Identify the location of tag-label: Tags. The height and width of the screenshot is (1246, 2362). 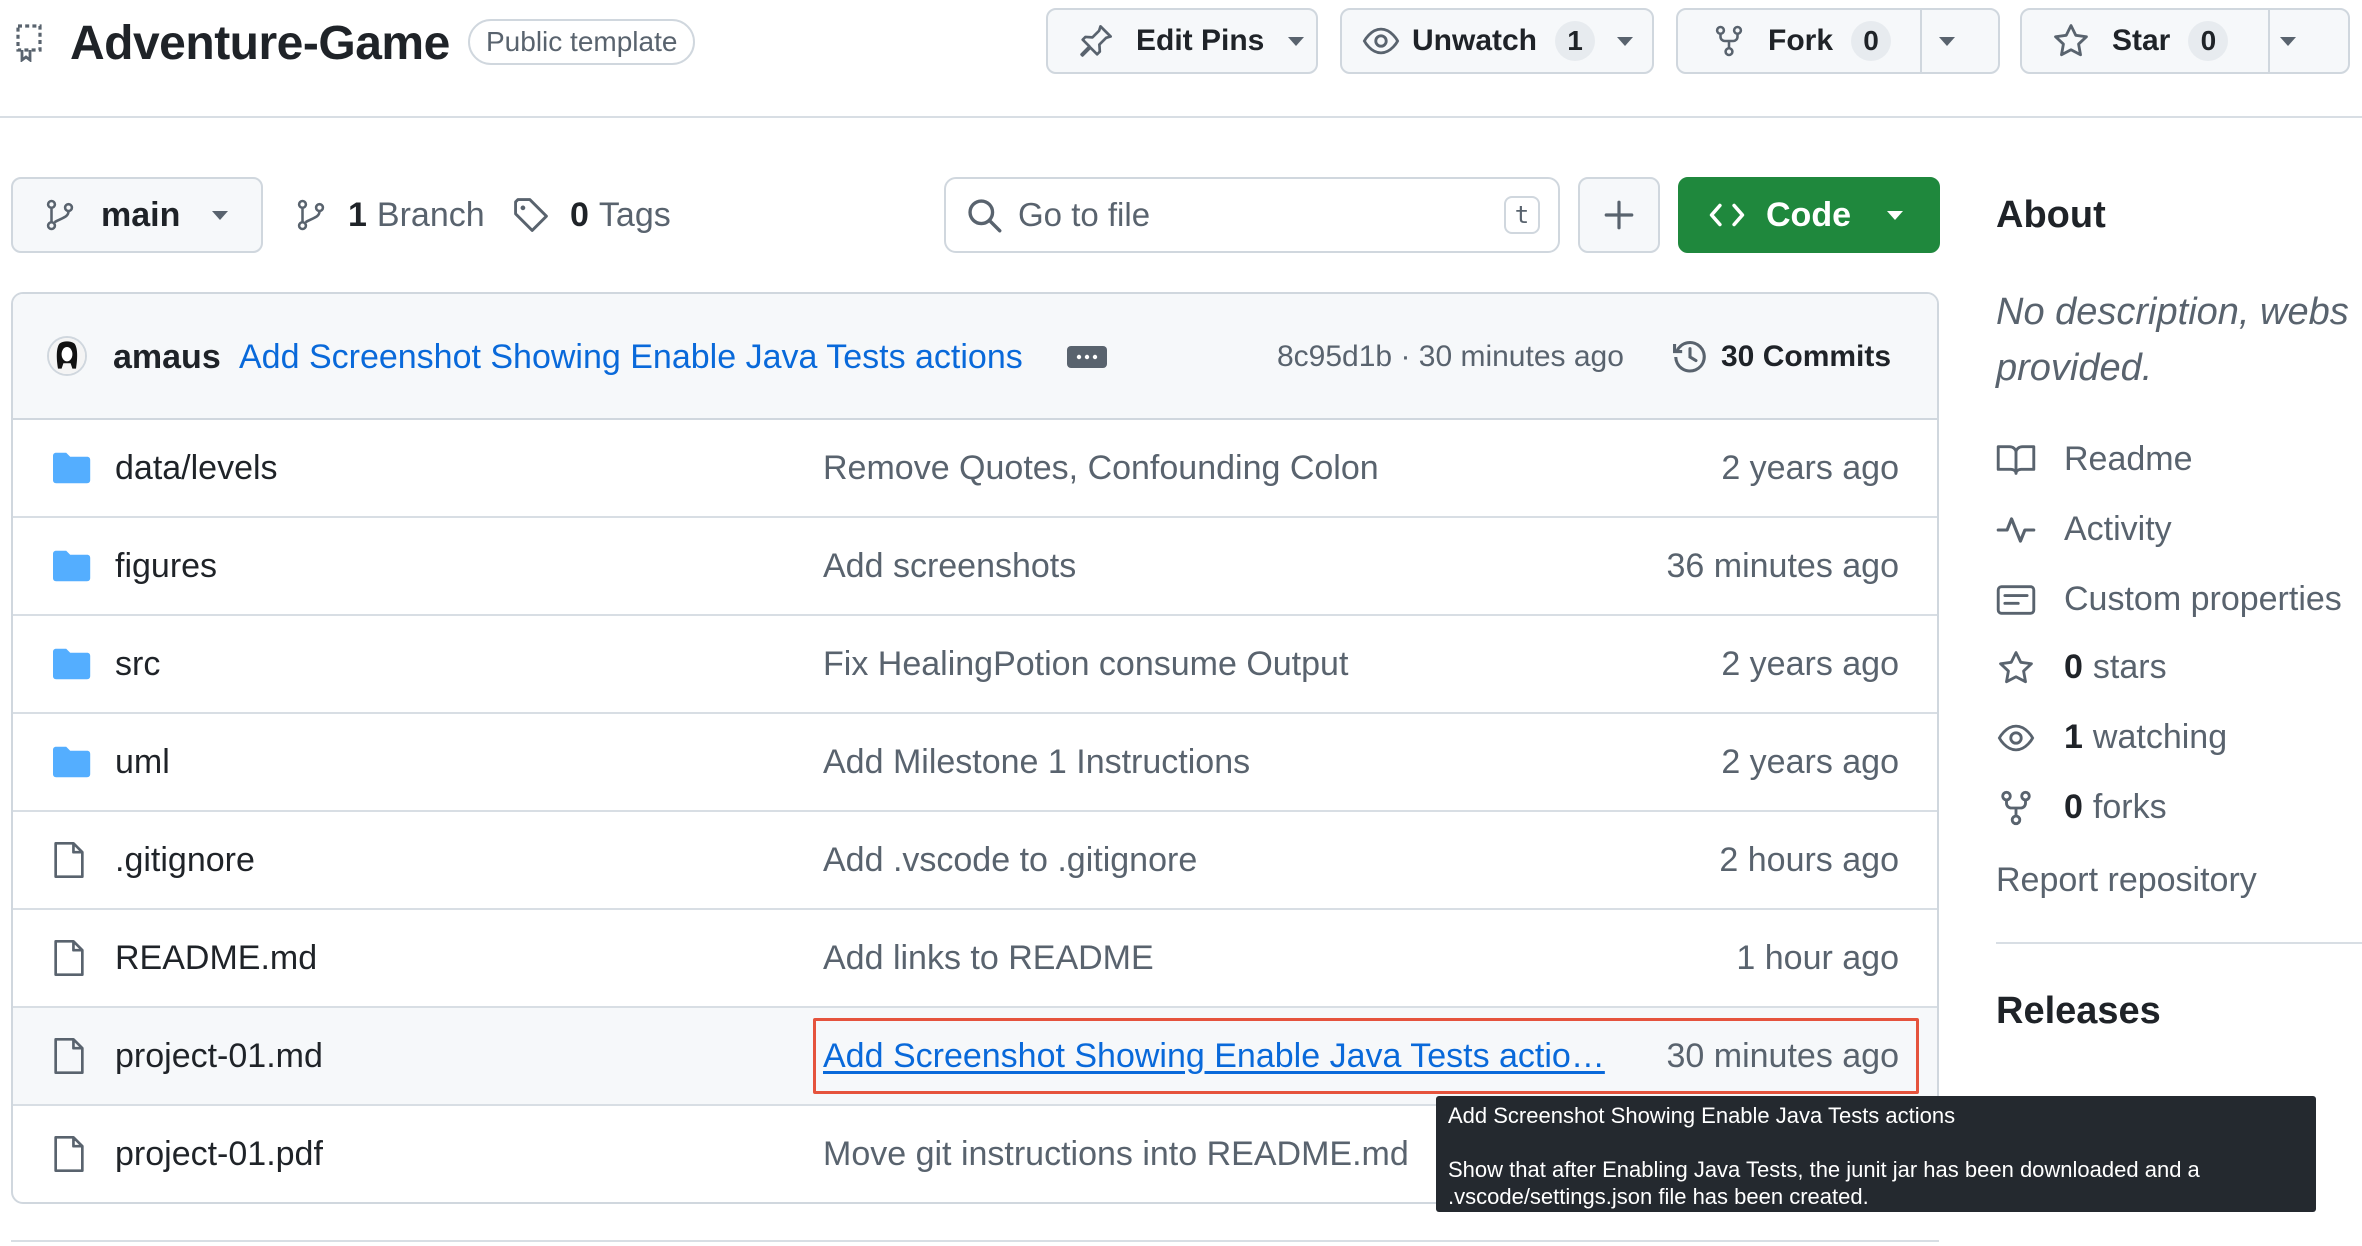
(634, 214).